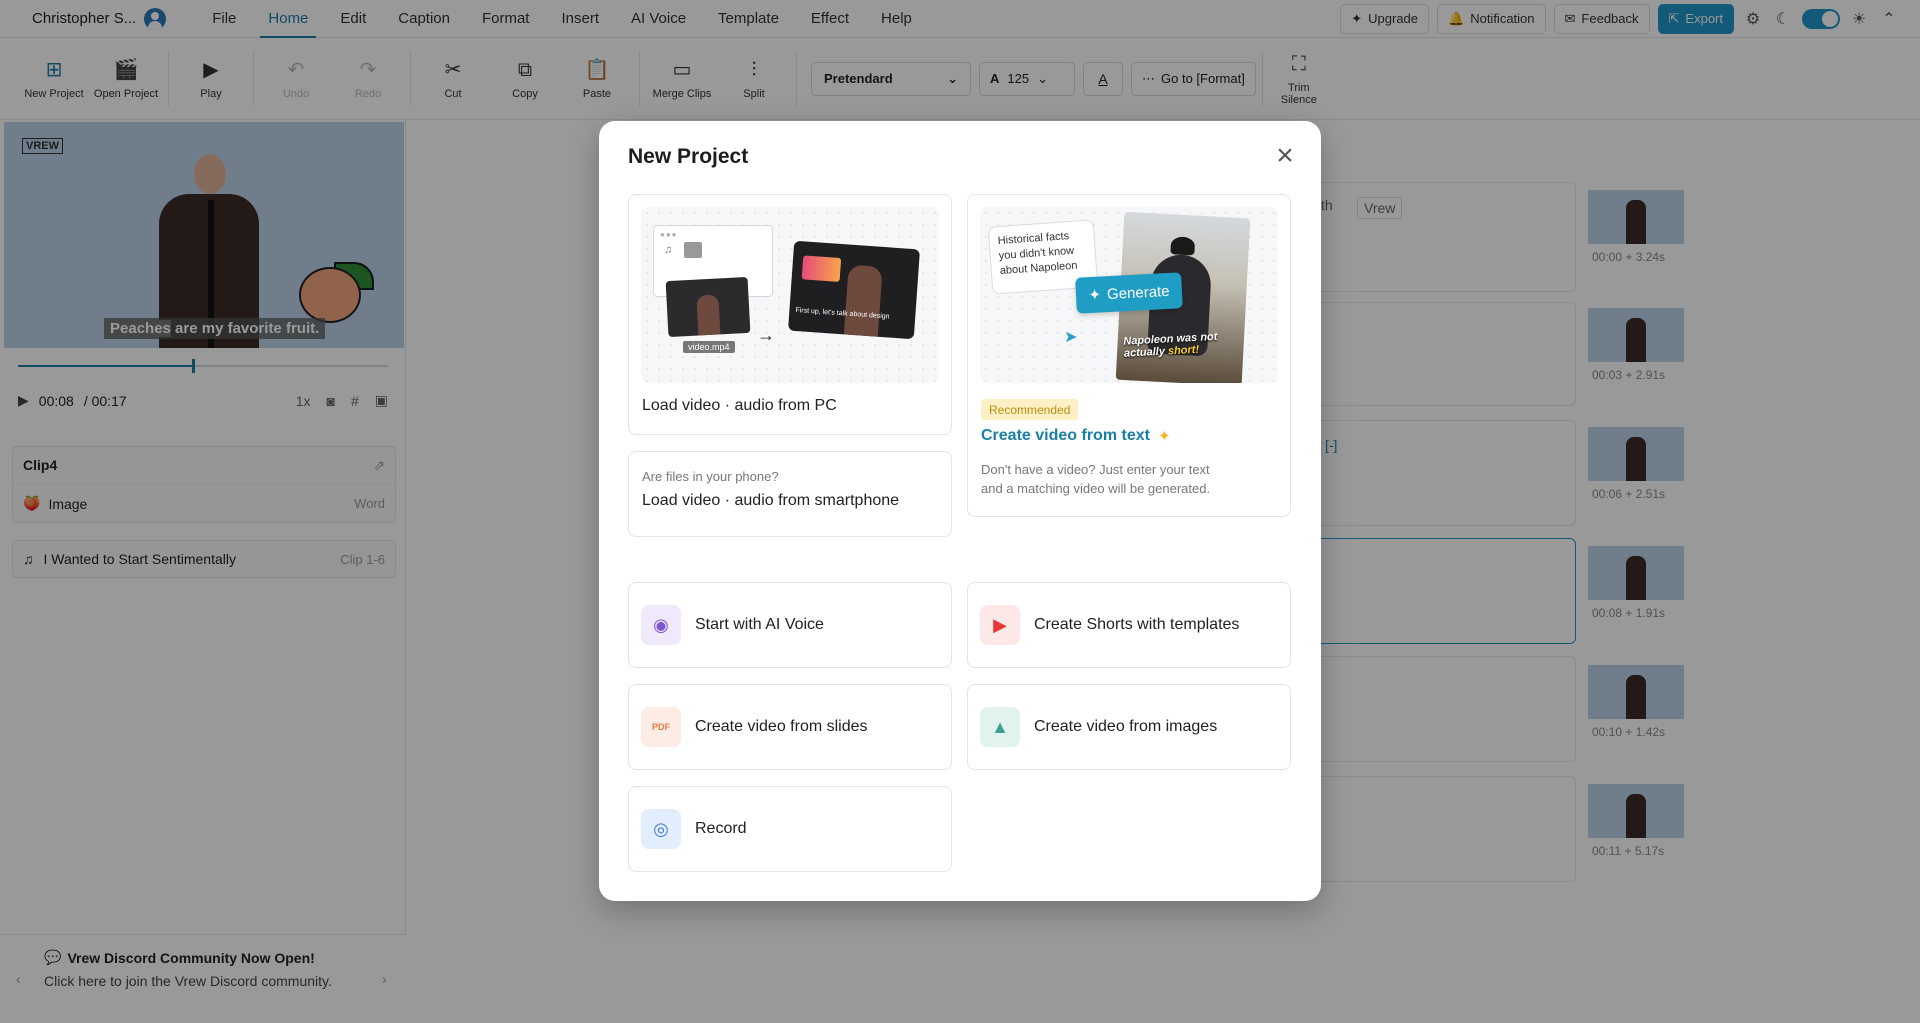  I want to click on edited-video-thumbnail: First up, let's talk about design, so click(854, 290).